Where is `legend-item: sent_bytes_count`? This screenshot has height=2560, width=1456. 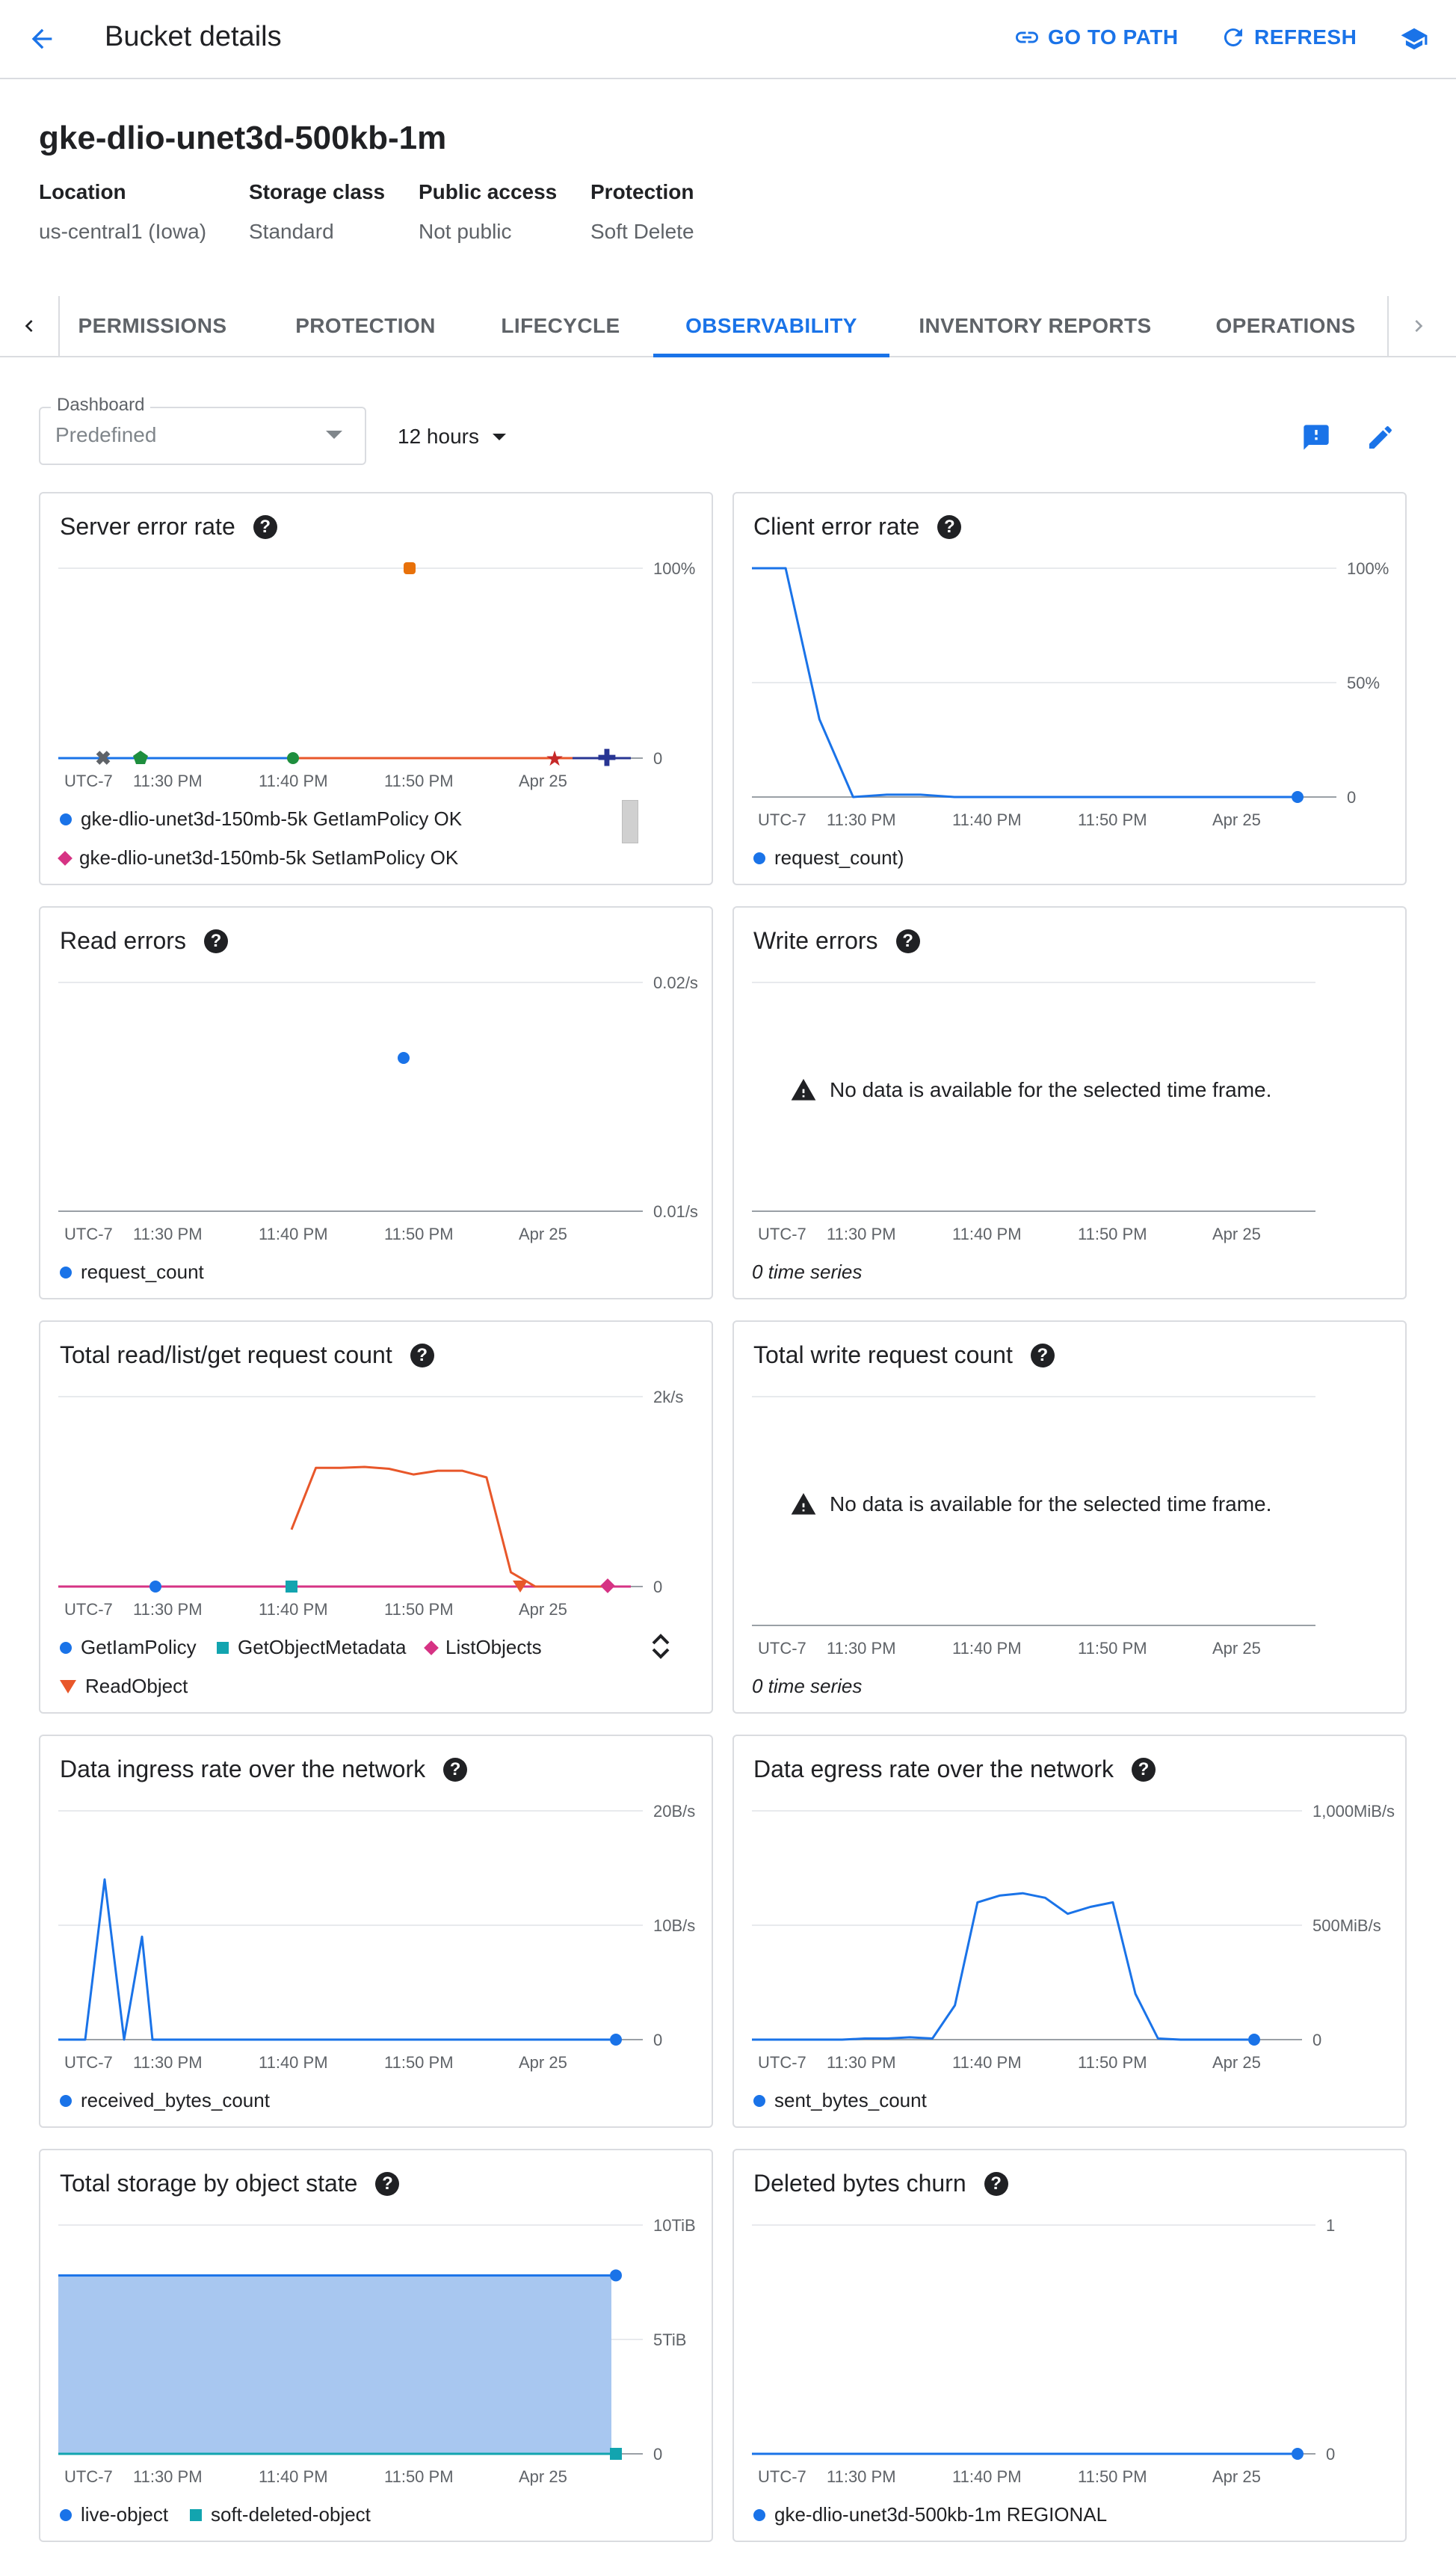 legend-item: sent_bytes_count is located at coordinates (840, 2100).